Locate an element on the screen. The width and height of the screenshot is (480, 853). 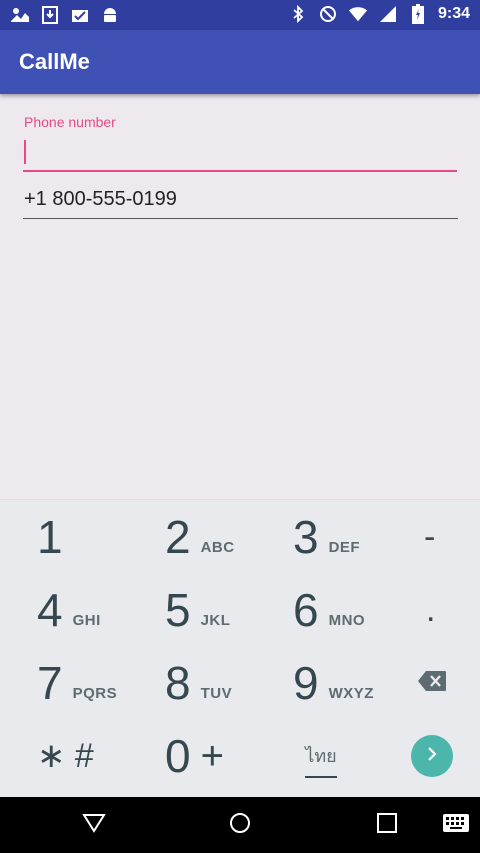
checklist-icon is located at coordinates (80, 15).